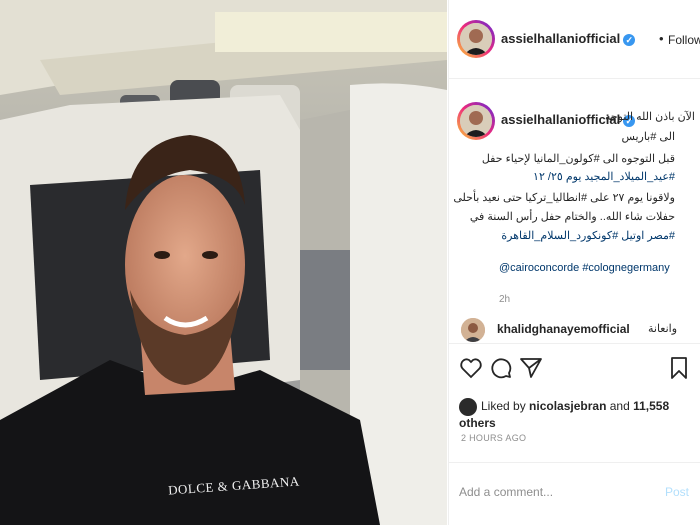 This screenshot has height=525, width=700. I want to click on caption-hashtag-line: #عيد_الميلاد_المجيد يوم ٢٥/ ١٢, so click(604, 176).